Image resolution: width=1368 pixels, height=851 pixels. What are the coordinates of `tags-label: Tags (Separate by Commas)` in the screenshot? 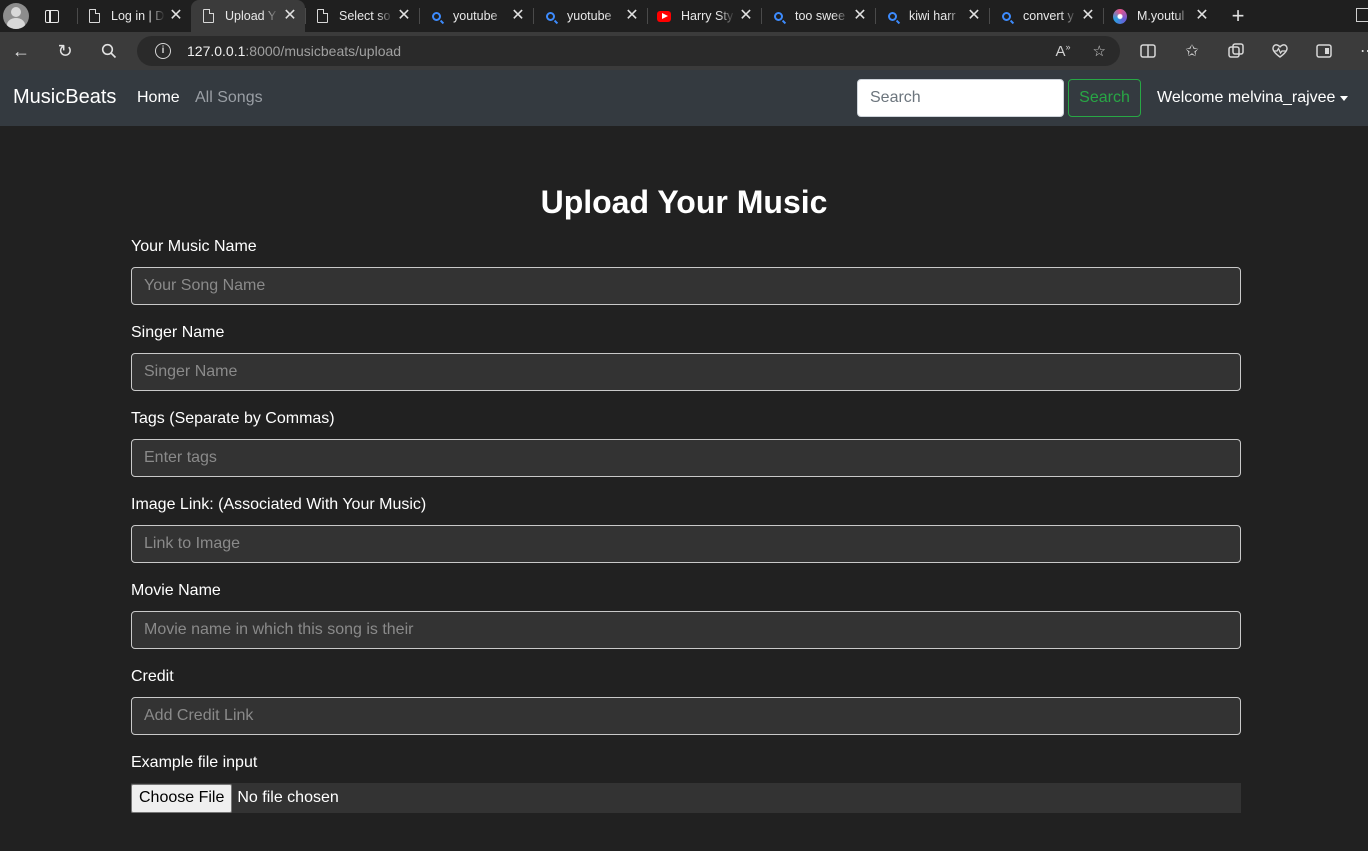 It's located at (233, 418).